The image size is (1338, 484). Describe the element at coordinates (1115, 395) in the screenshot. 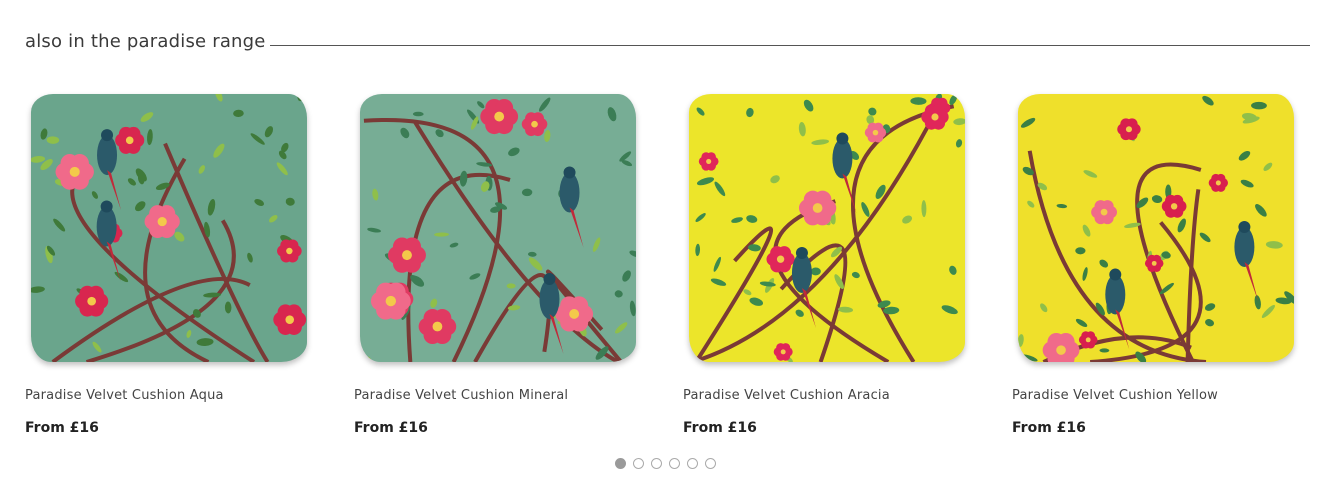

I see `product-name: Paradise Velvet Cushion Yellow` at that location.